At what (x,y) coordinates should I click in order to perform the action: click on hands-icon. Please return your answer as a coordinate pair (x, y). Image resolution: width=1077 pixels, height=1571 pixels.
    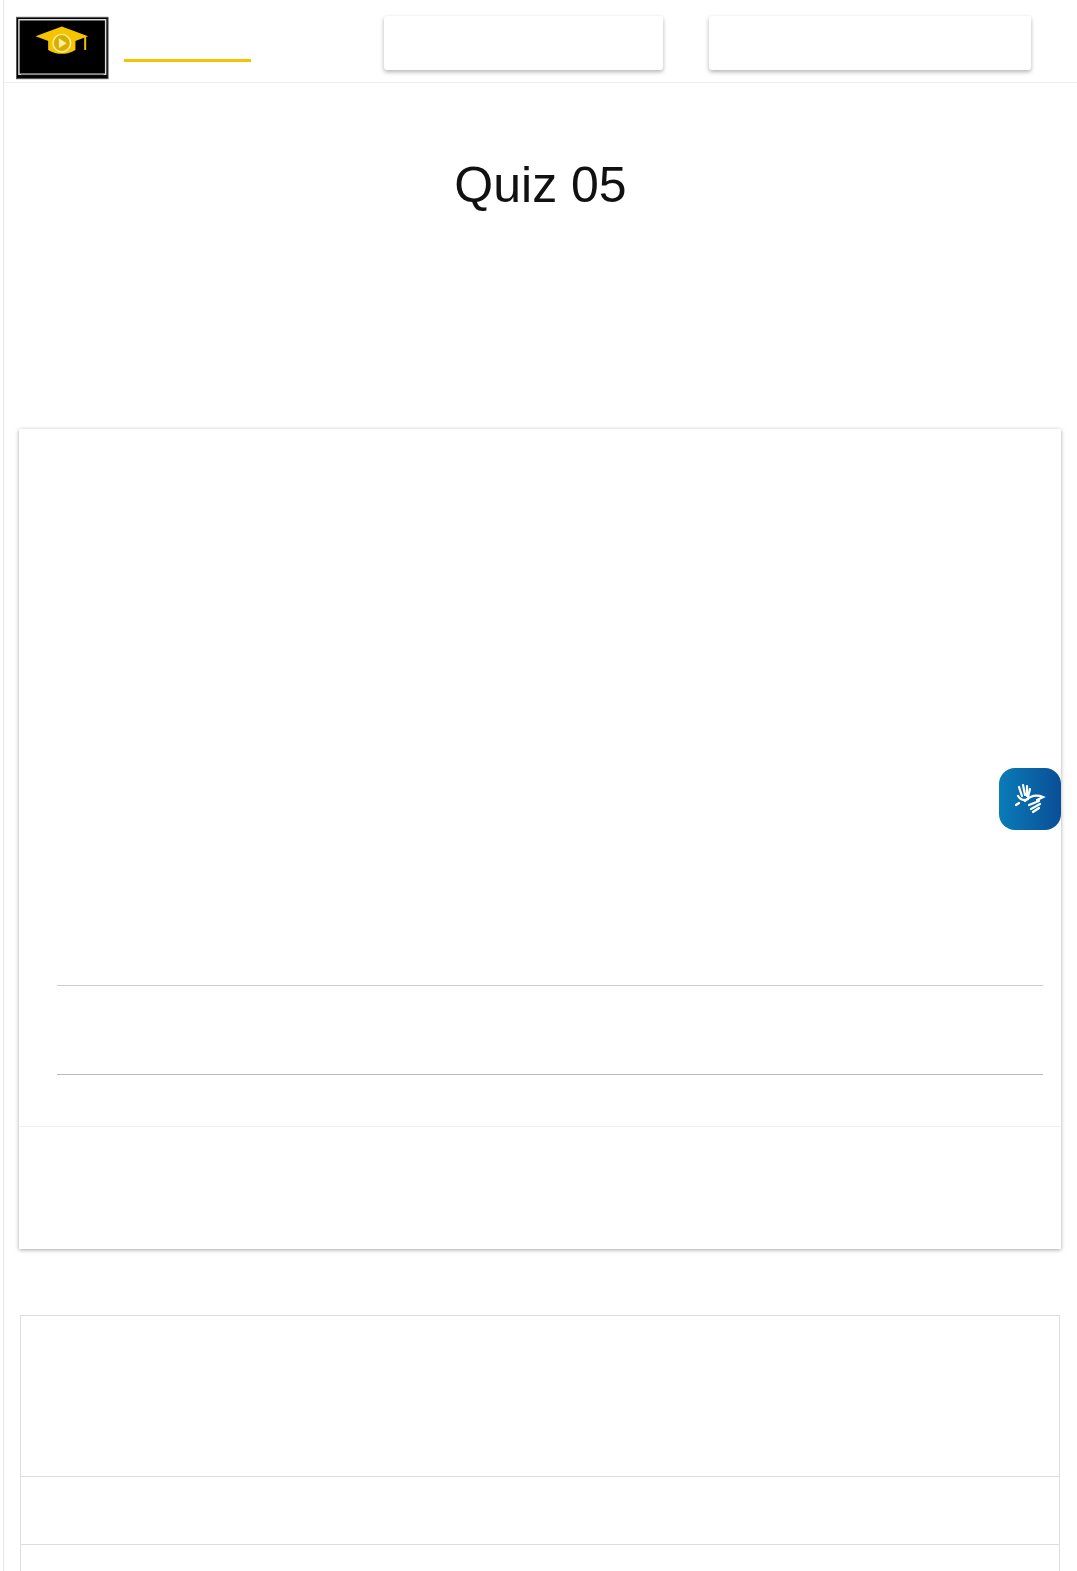
    Looking at the image, I should click on (1030, 799).